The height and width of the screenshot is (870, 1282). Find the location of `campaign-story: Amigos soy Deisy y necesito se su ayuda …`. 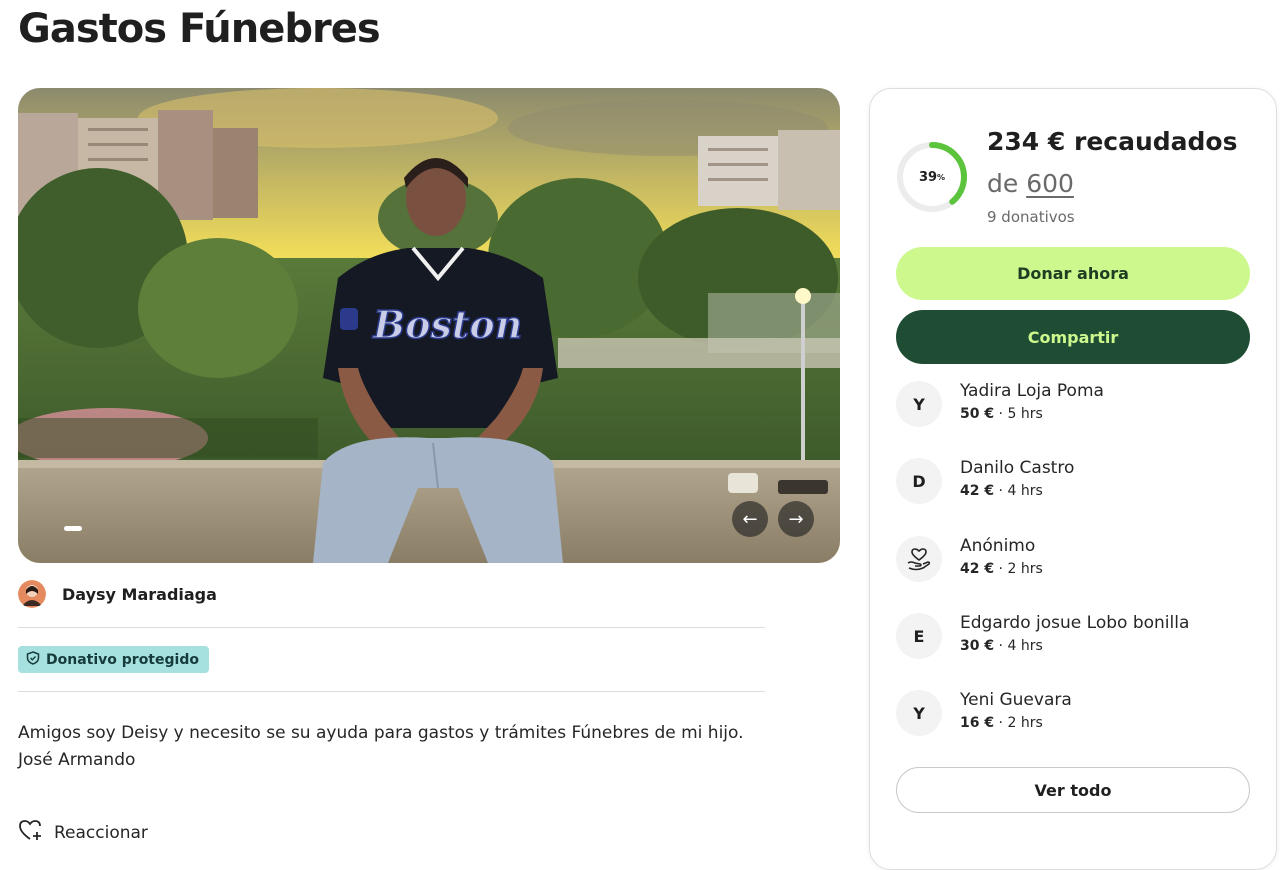

campaign-story: Amigos soy Deisy y necesito se su ayuda … is located at coordinates (398, 747).